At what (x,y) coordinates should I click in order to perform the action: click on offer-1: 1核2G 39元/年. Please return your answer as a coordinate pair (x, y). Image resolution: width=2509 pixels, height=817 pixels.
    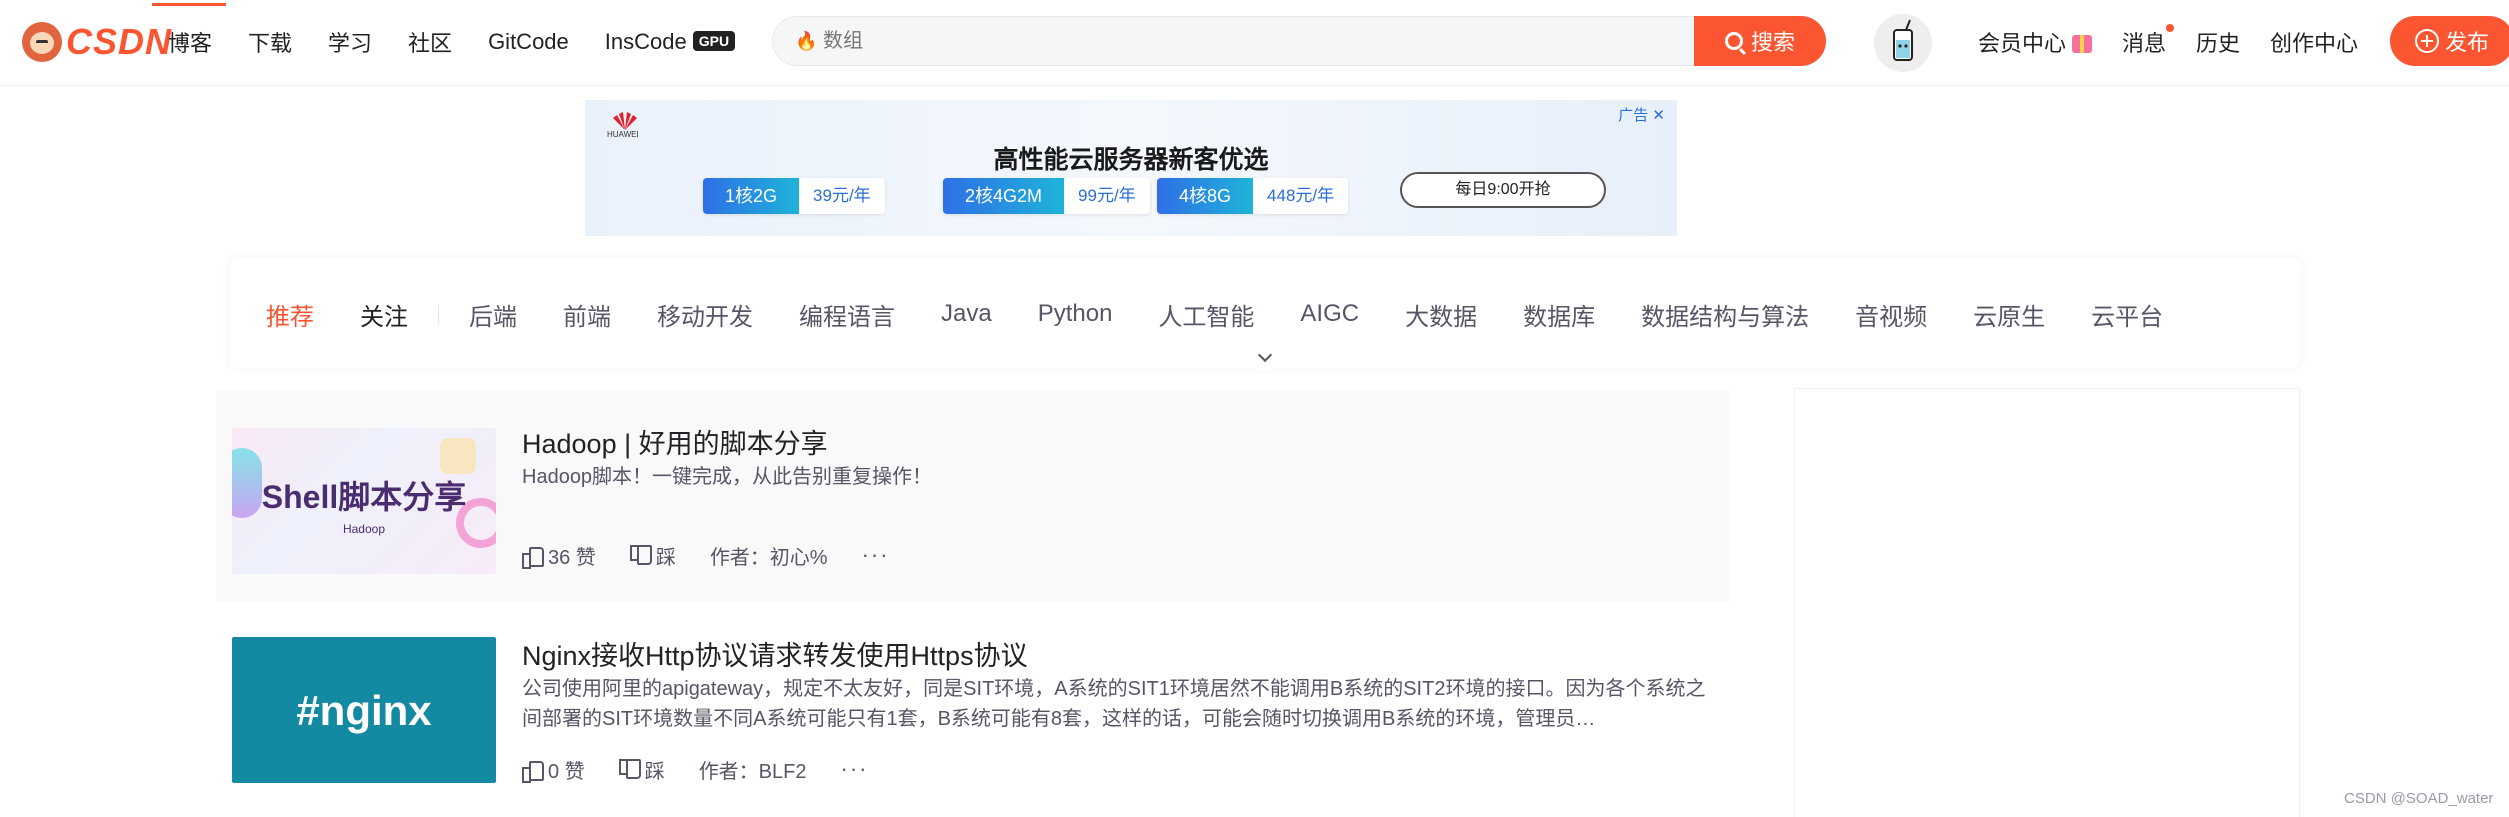
    Looking at the image, I should click on (794, 196).